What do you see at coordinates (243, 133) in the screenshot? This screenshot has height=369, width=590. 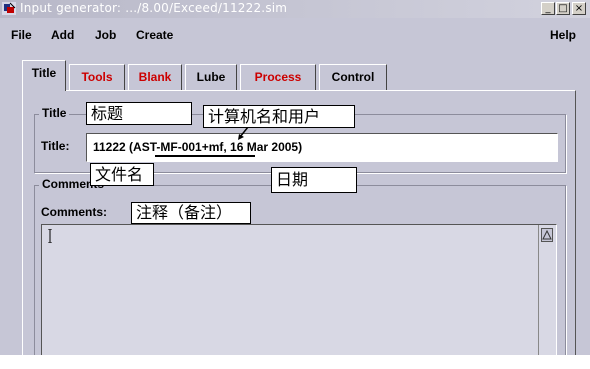 I see `pointer-arrow-icon` at bounding box center [243, 133].